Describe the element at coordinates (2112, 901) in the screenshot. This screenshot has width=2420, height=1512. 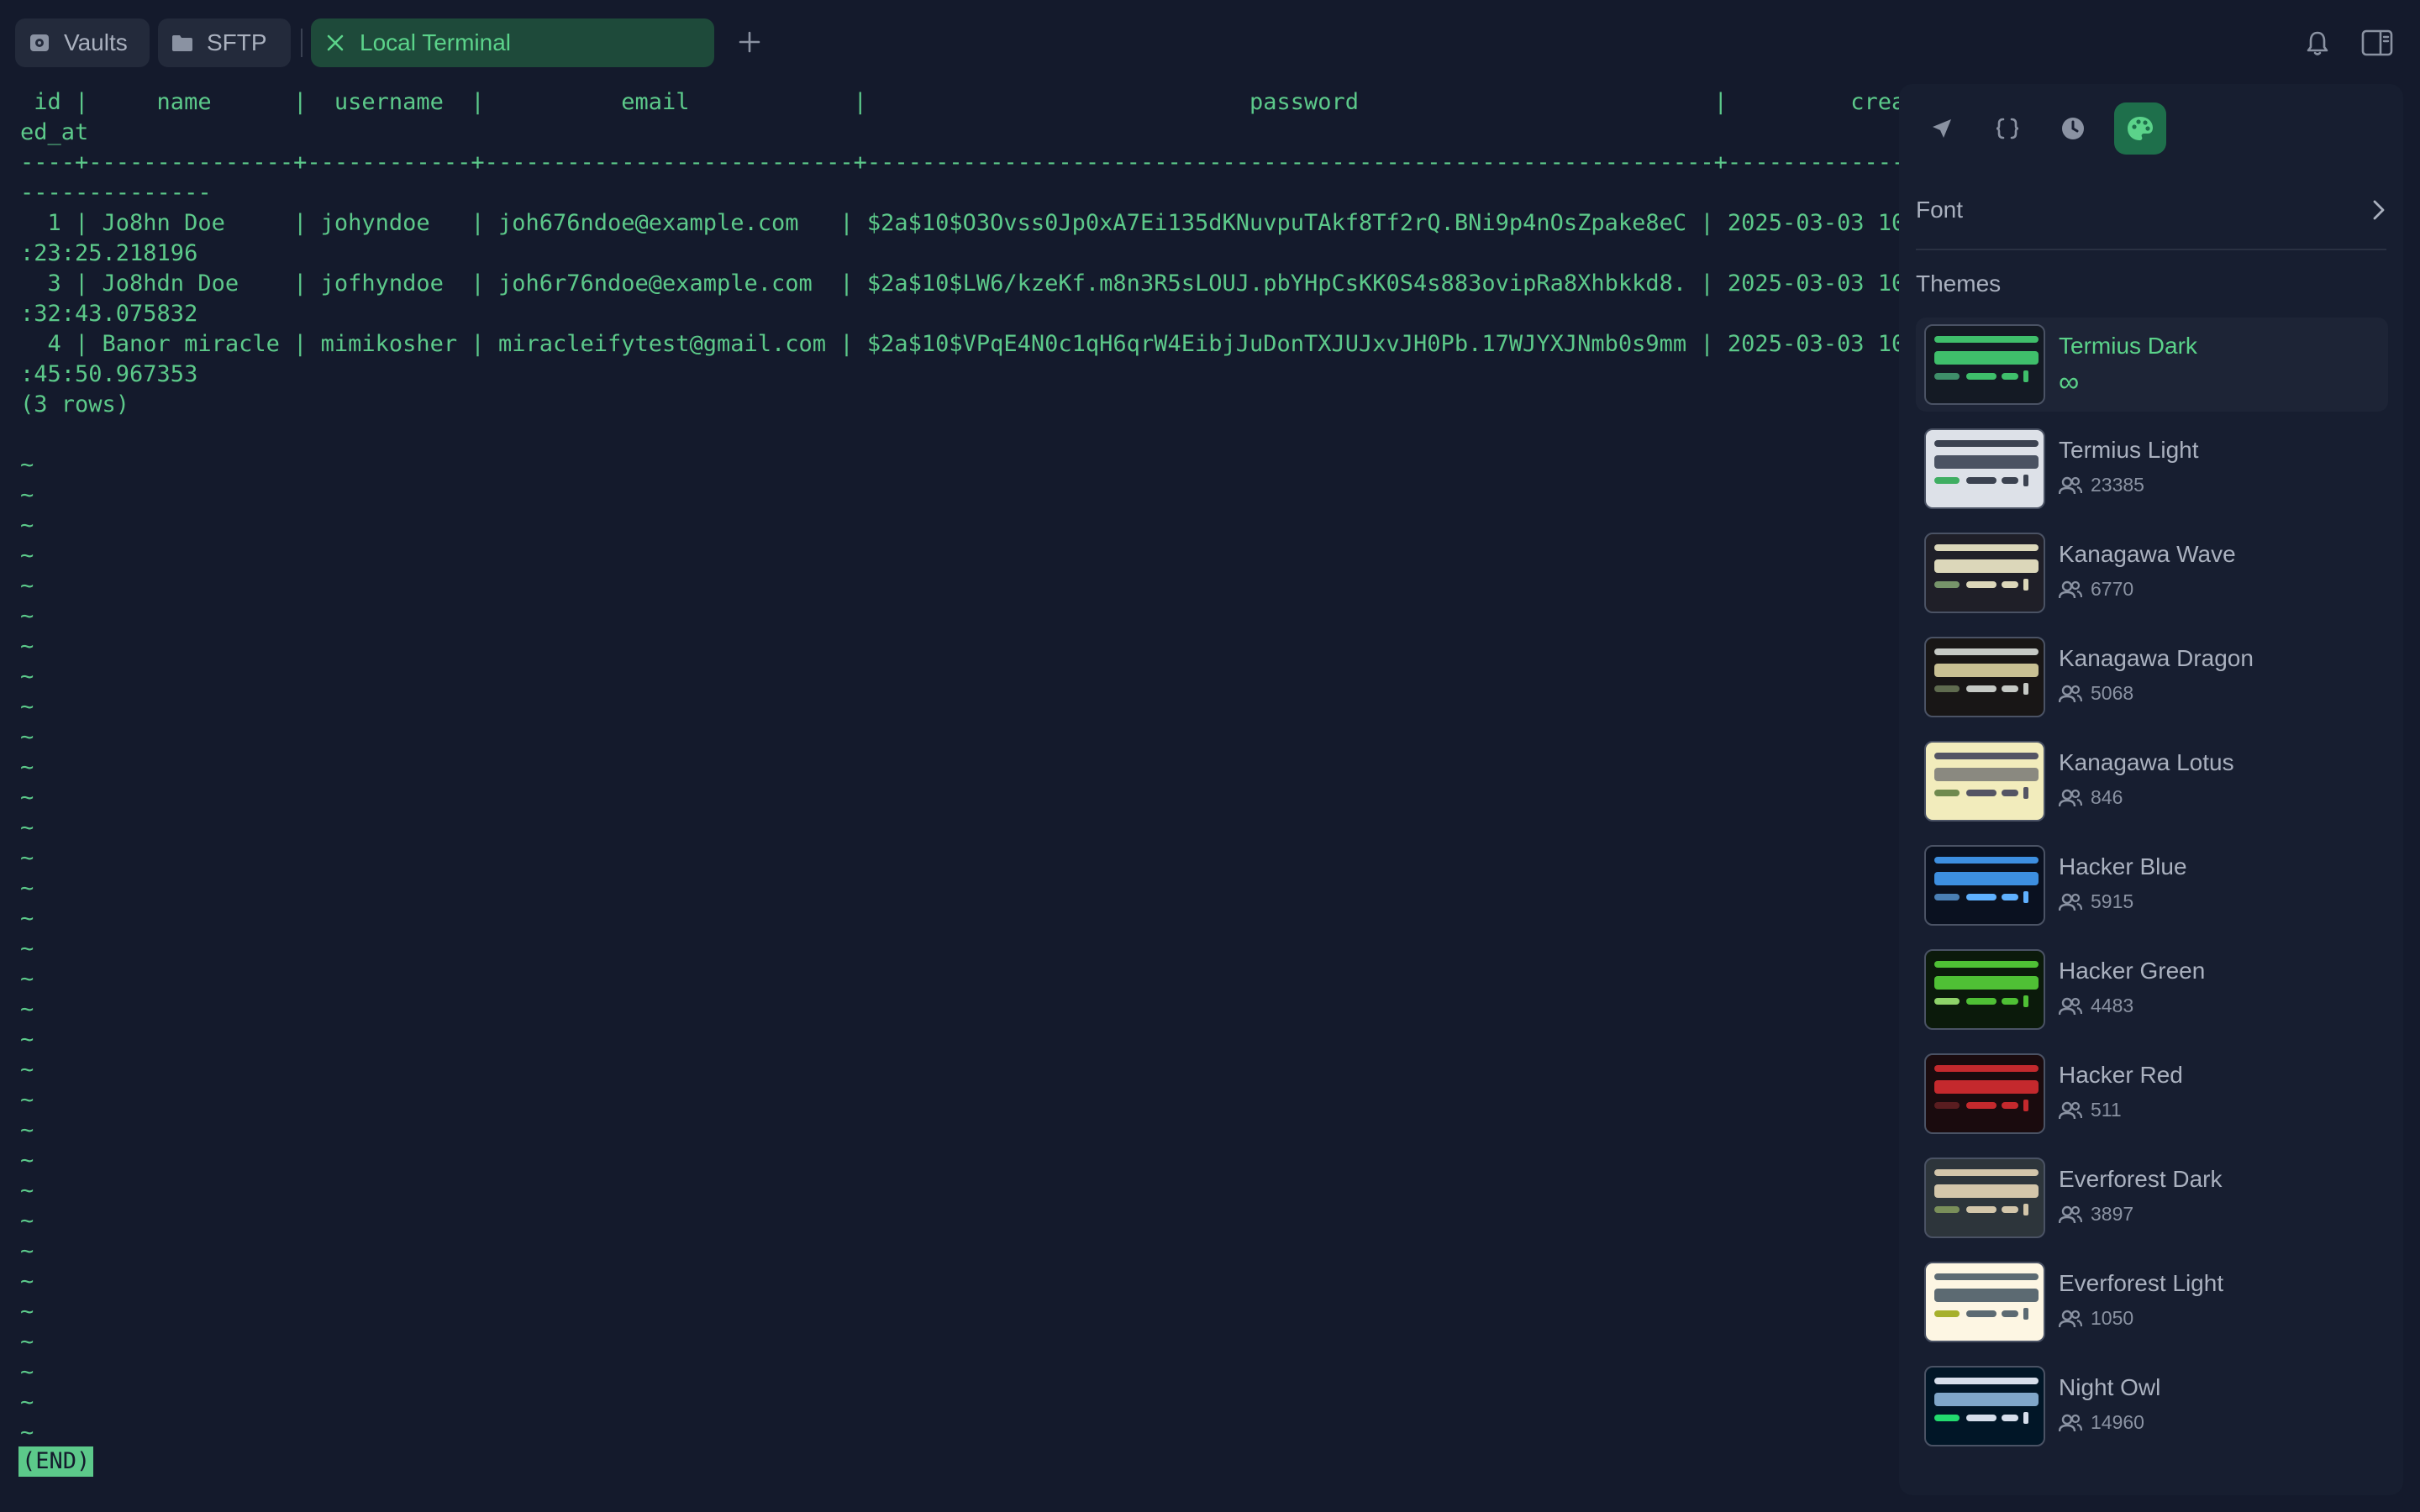
I see `theme-users-count: 5915` at that location.